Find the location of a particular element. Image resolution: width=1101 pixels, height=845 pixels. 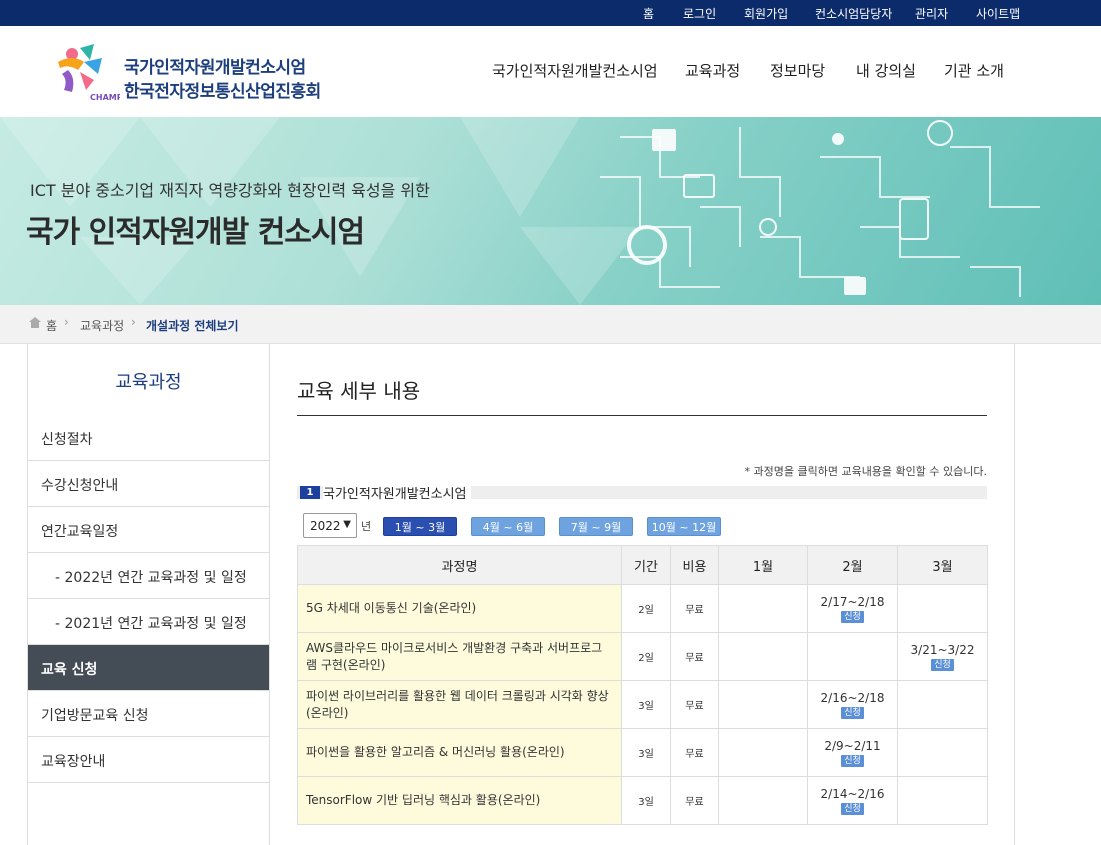

quarter-button-4: 10월 ~ 12월 is located at coordinates (684, 526).